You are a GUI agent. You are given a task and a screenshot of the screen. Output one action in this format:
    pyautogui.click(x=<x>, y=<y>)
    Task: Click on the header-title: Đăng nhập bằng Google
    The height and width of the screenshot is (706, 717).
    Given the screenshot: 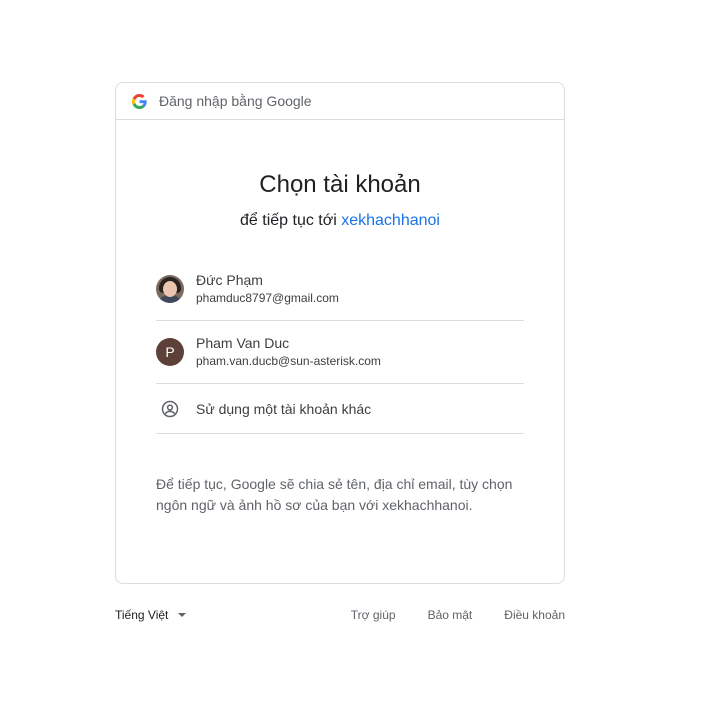 What is the action you would take?
    pyautogui.click(x=235, y=101)
    